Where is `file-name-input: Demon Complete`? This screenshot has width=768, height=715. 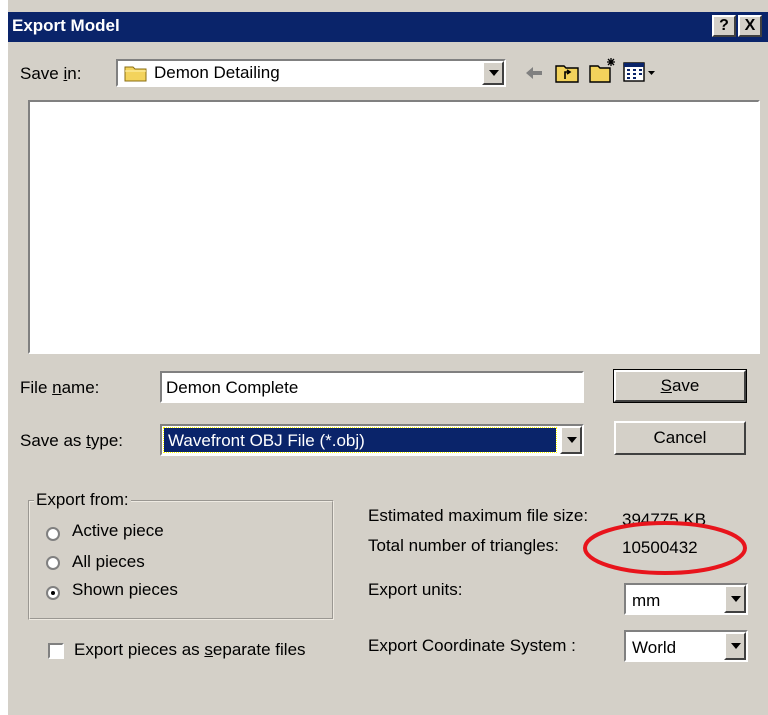 file-name-input: Demon Complete is located at coordinates (372, 387).